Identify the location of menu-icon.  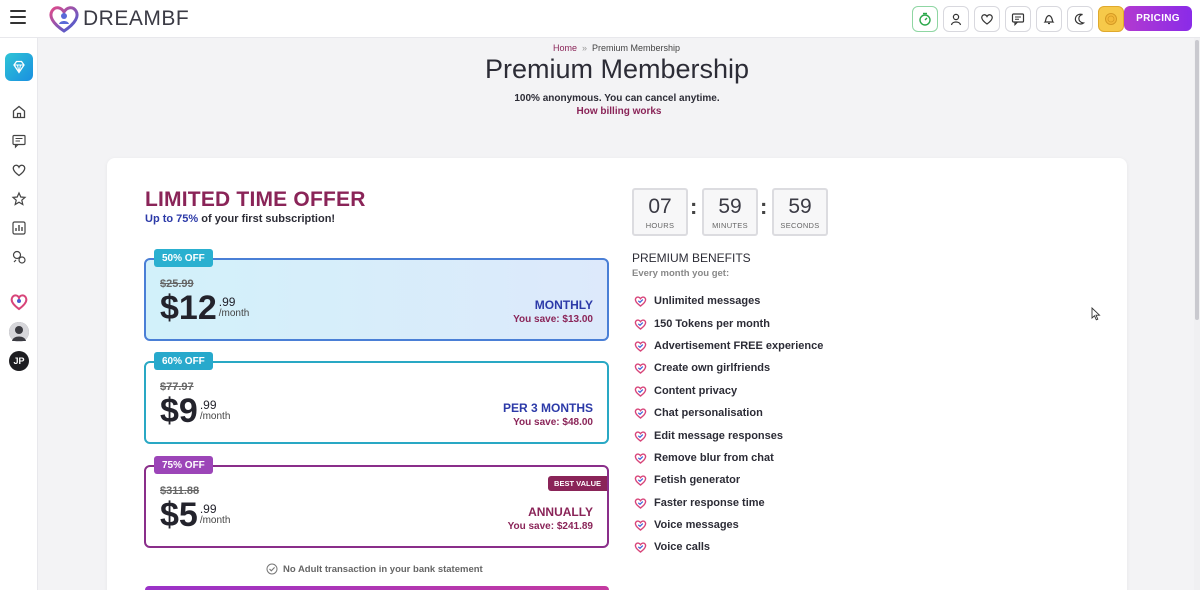
(18, 17).